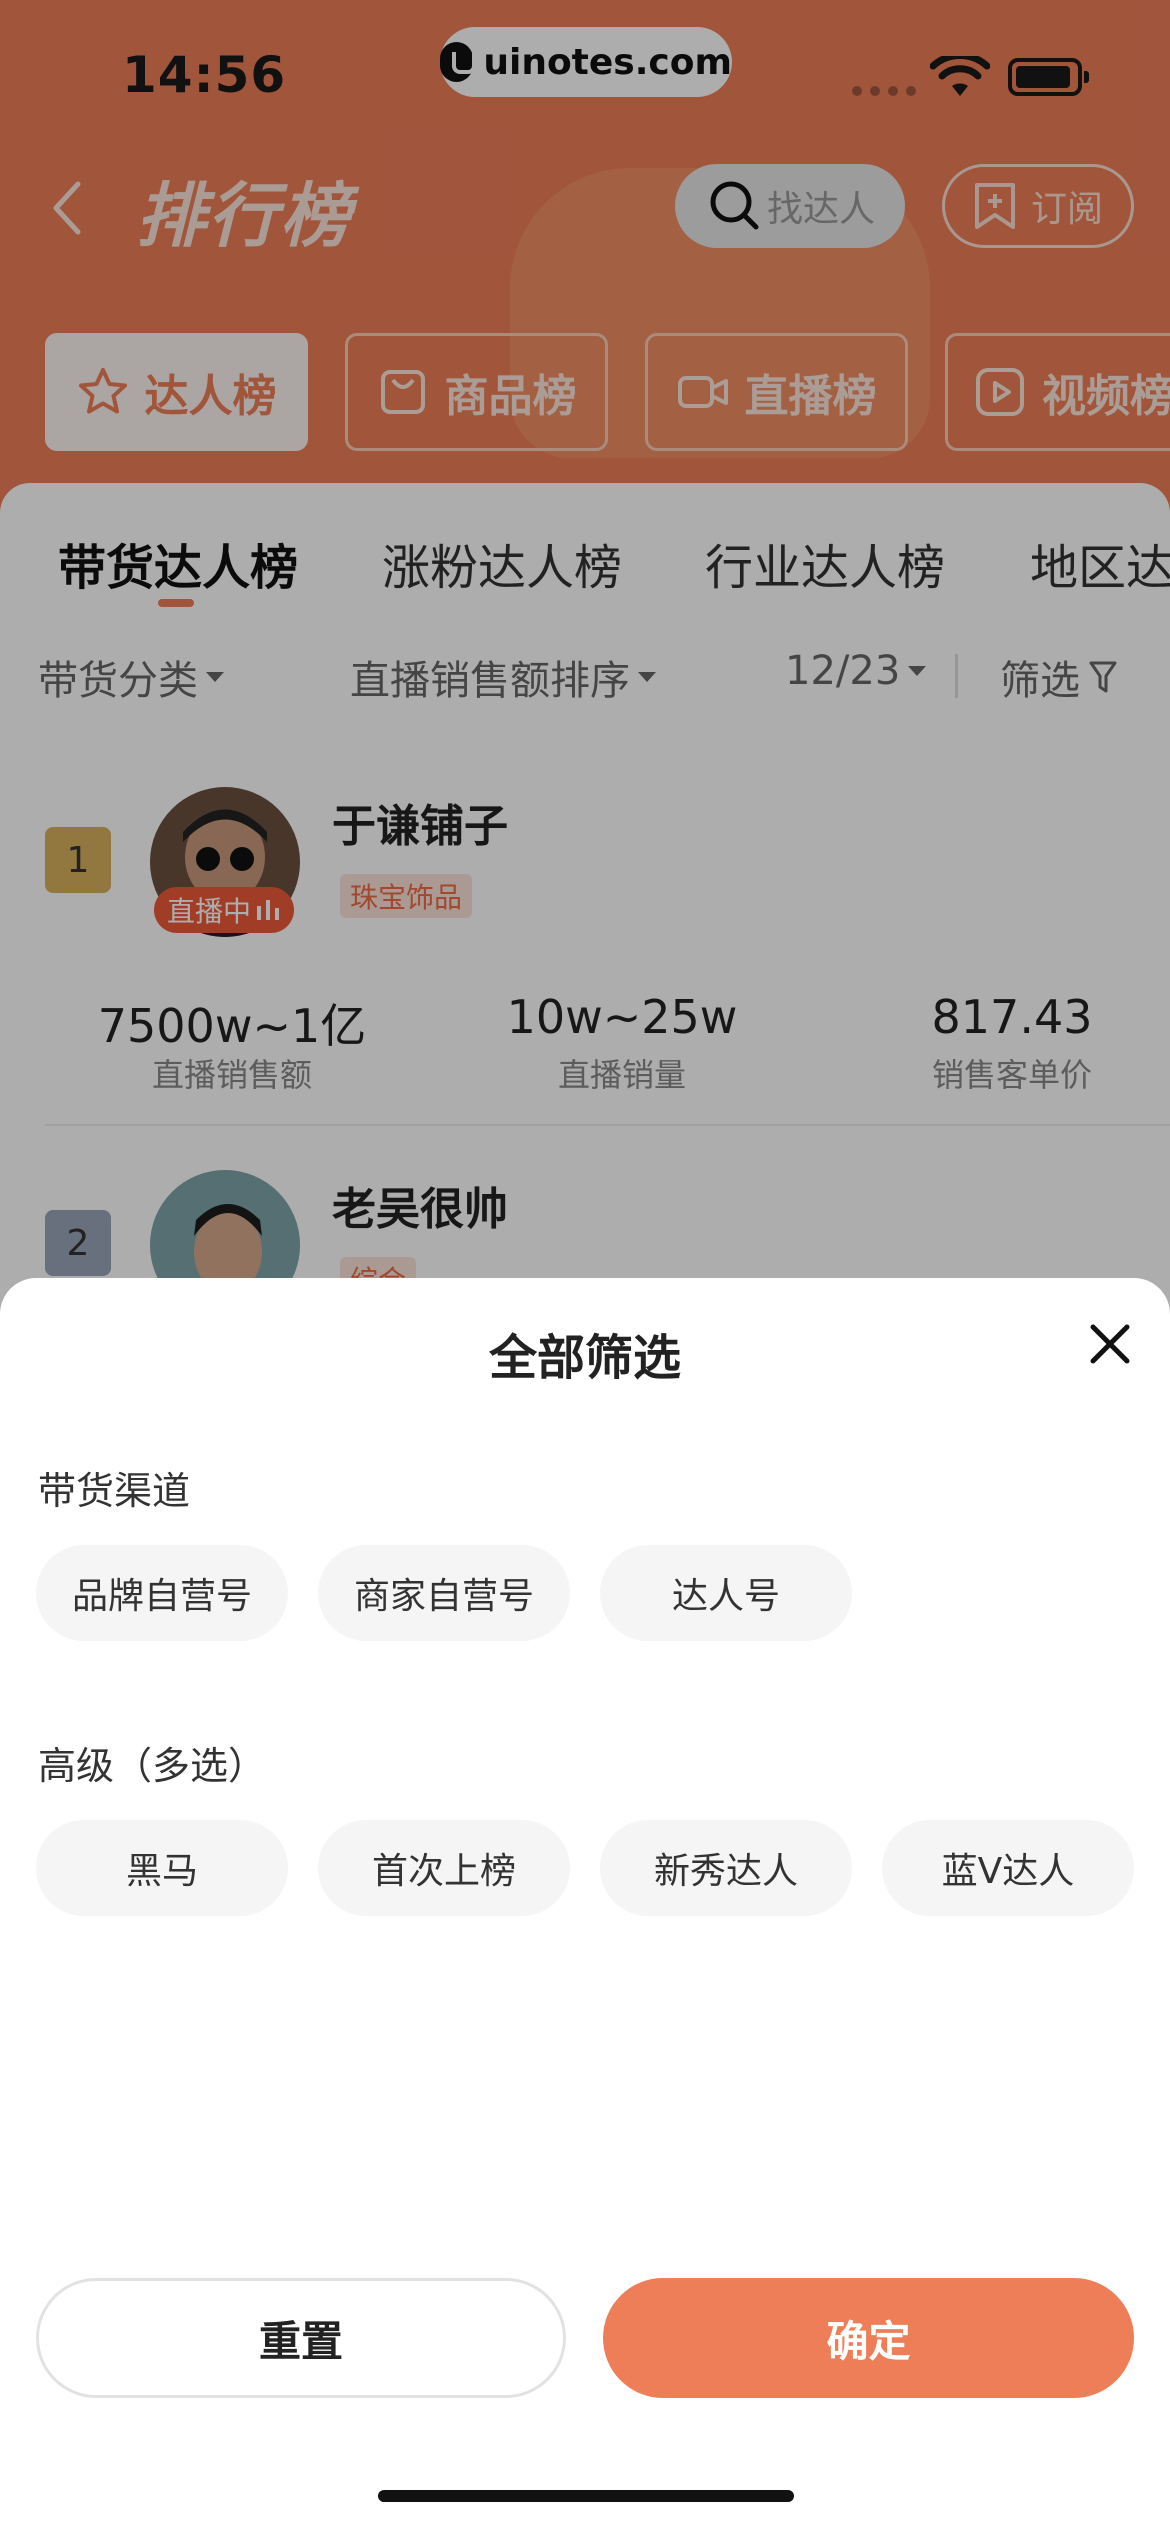 The image size is (1170, 2532). I want to click on option-chip: 蓝V达人, so click(1008, 1868).